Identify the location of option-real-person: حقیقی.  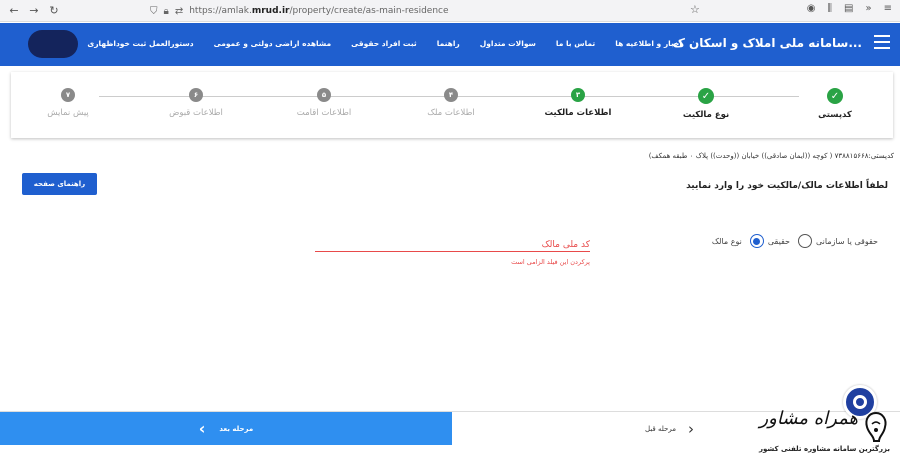
(769, 241).